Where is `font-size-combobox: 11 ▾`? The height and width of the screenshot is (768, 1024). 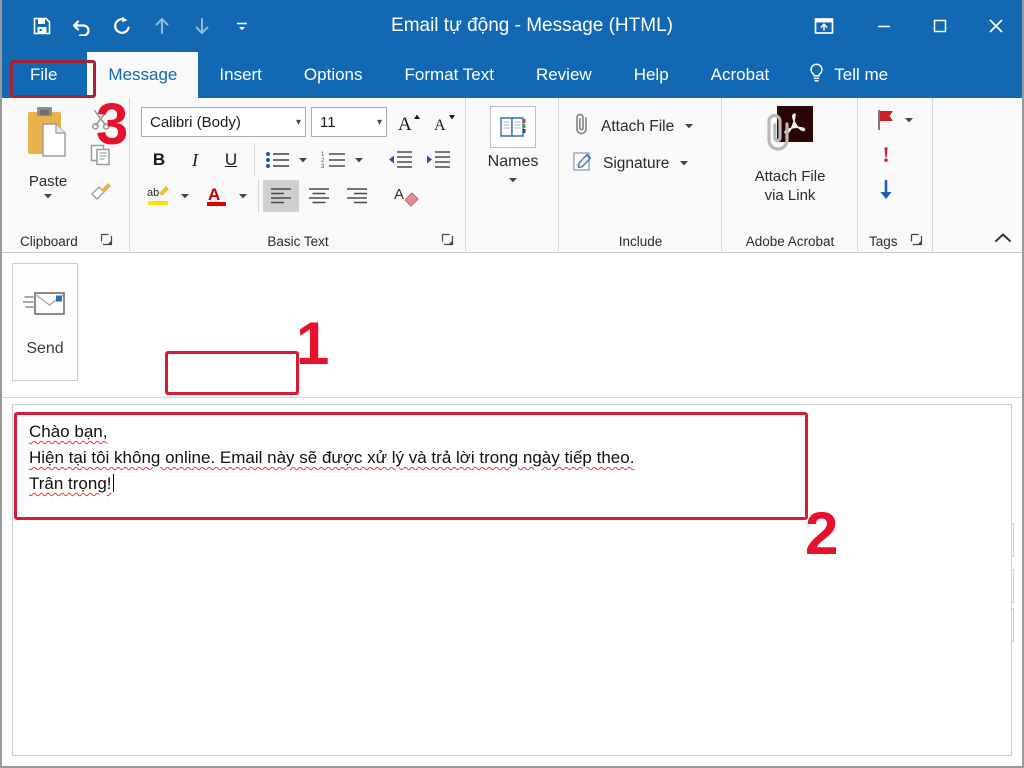
font-size-combobox: 11 ▾ is located at coordinates (349, 122).